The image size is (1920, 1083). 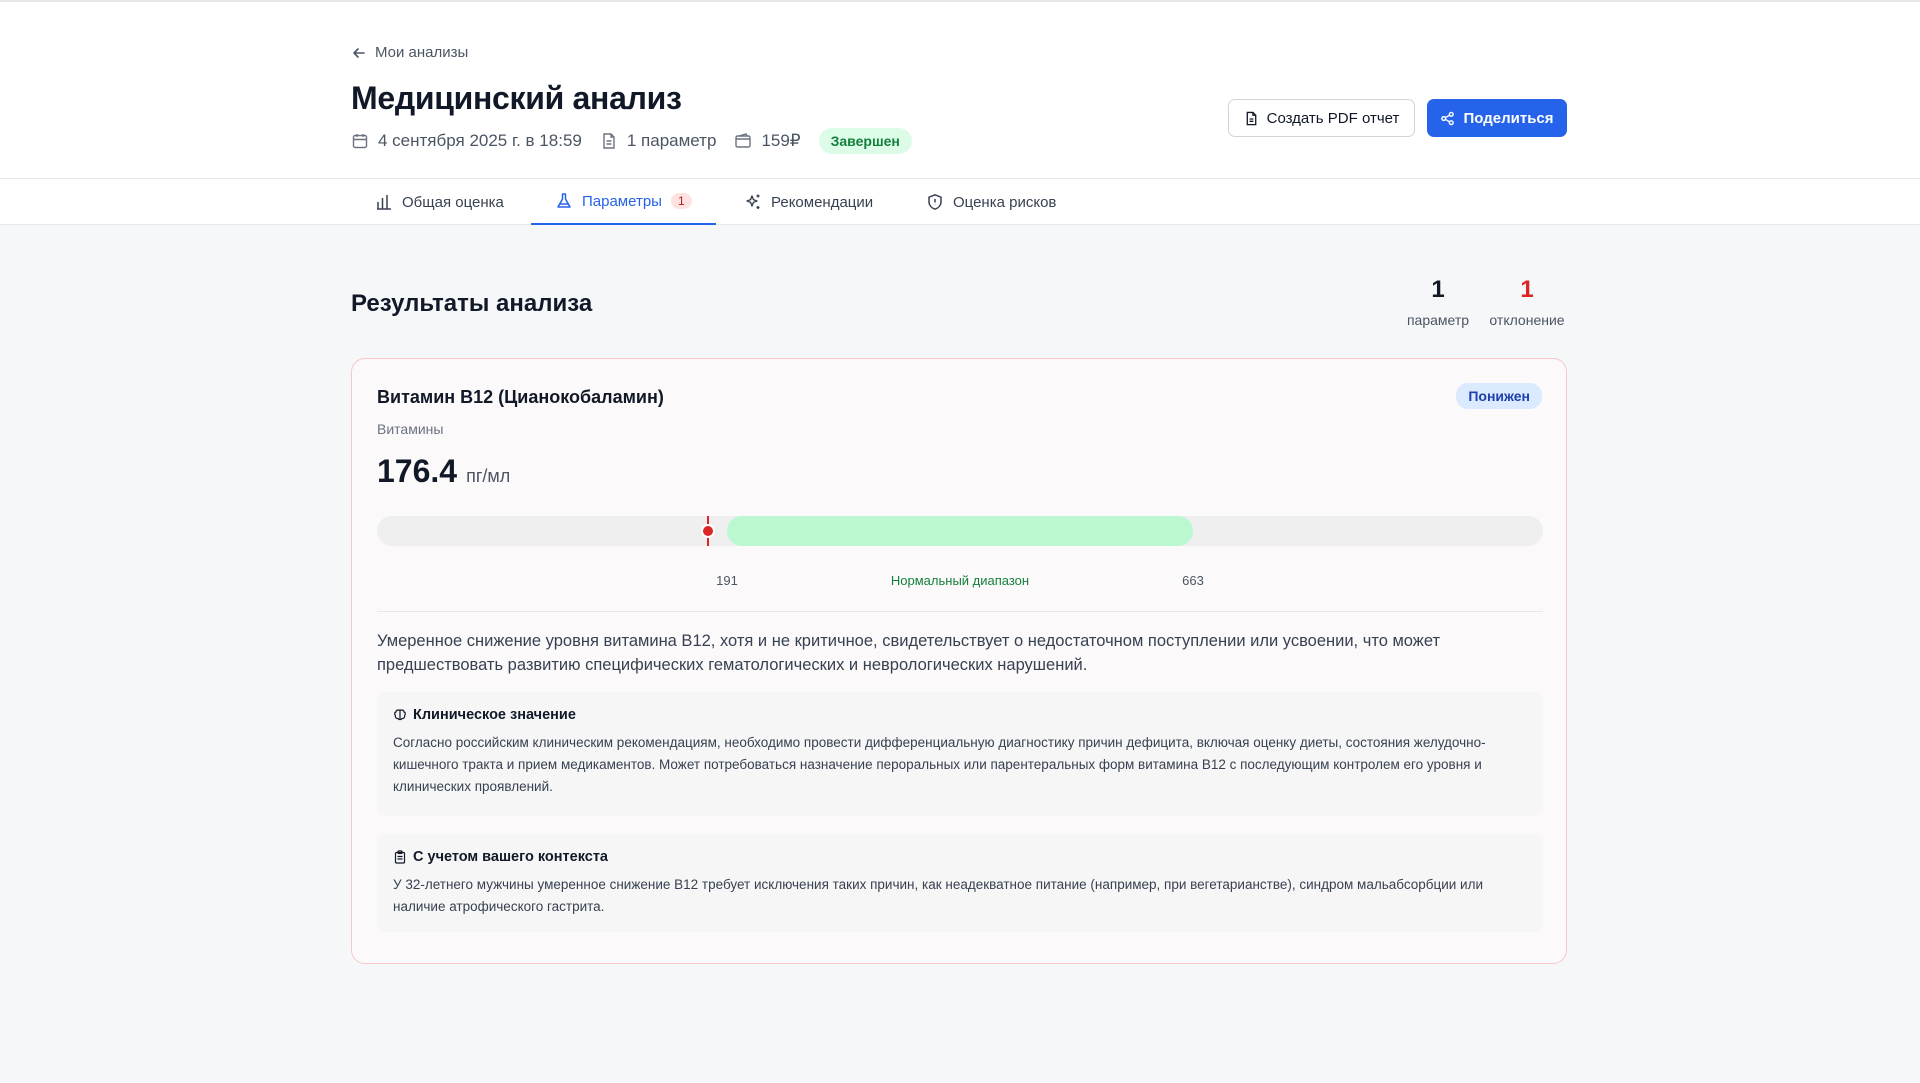 I want to click on personal-context-title: С учетом вашего контекста, so click(x=960, y=857).